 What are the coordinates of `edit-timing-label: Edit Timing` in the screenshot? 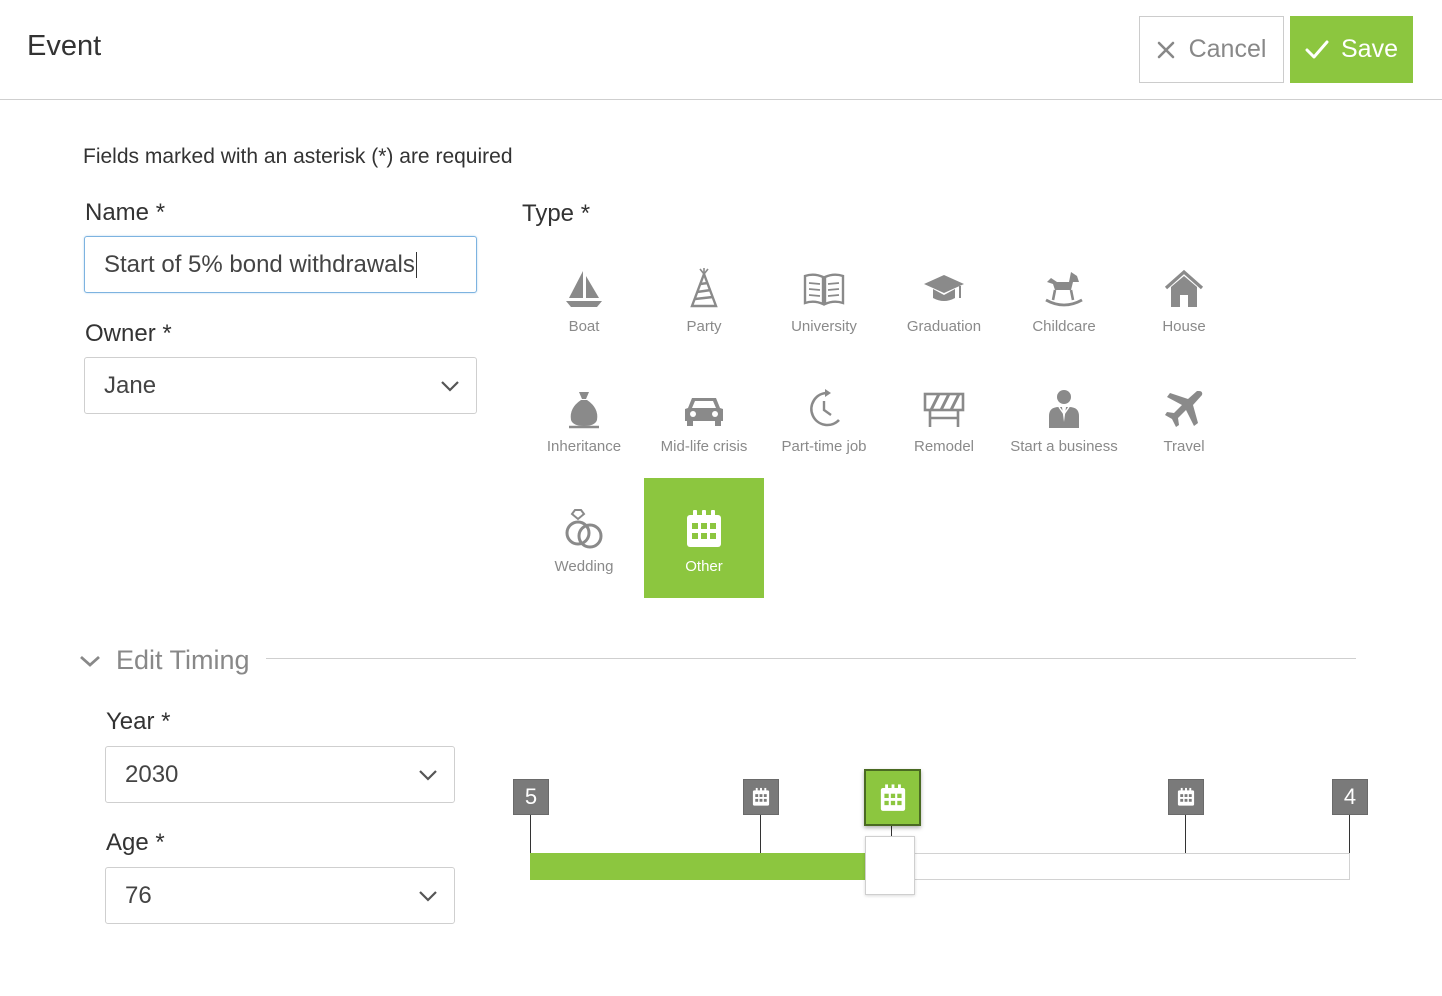 It's located at (183, 660).